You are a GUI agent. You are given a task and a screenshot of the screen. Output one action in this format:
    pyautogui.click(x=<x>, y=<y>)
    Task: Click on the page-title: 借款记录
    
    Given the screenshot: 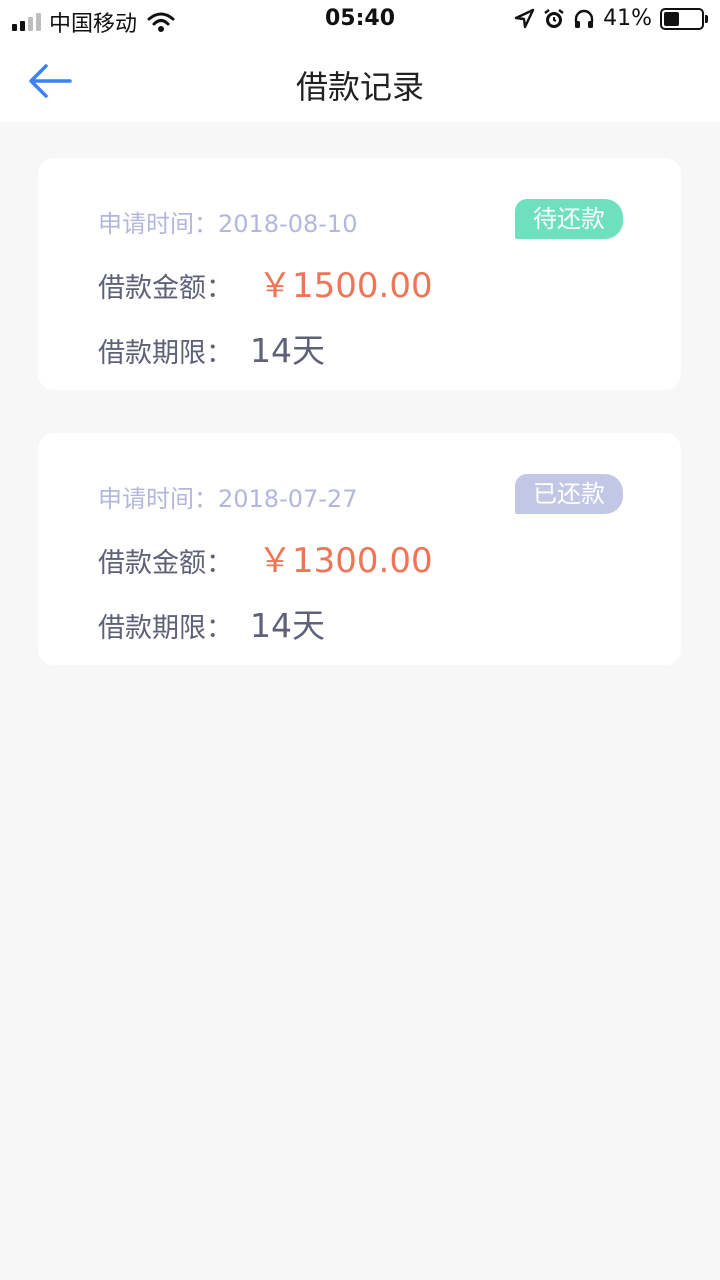 What is the action you would take?
    pyautogui.click(x=359, y=87)
    